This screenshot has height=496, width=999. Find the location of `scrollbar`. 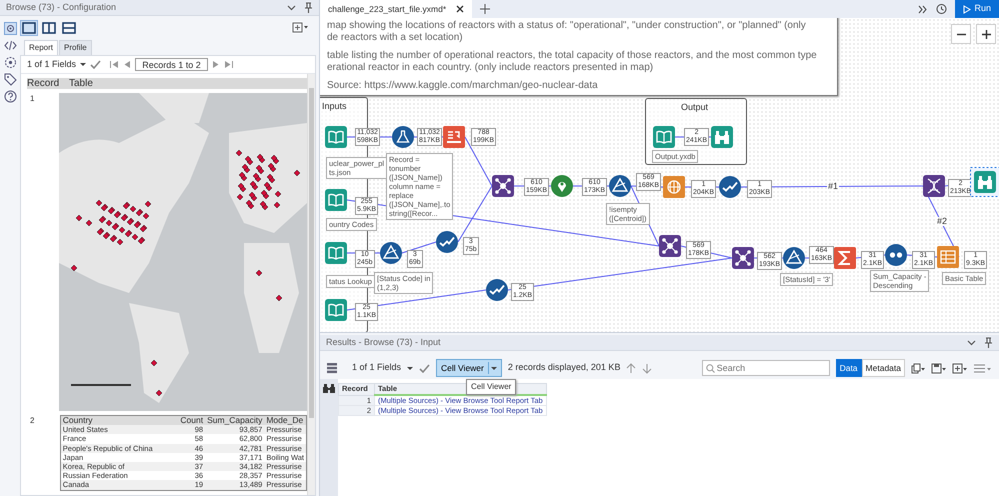

scrollbar is located at coordinates (311, 284).